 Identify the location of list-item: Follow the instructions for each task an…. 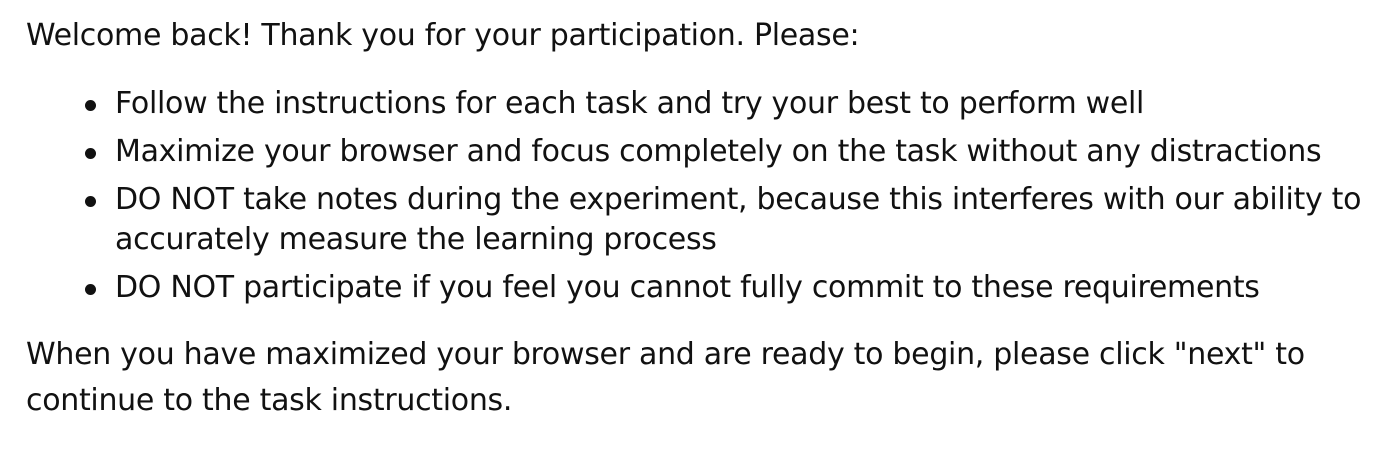
(706, 104).